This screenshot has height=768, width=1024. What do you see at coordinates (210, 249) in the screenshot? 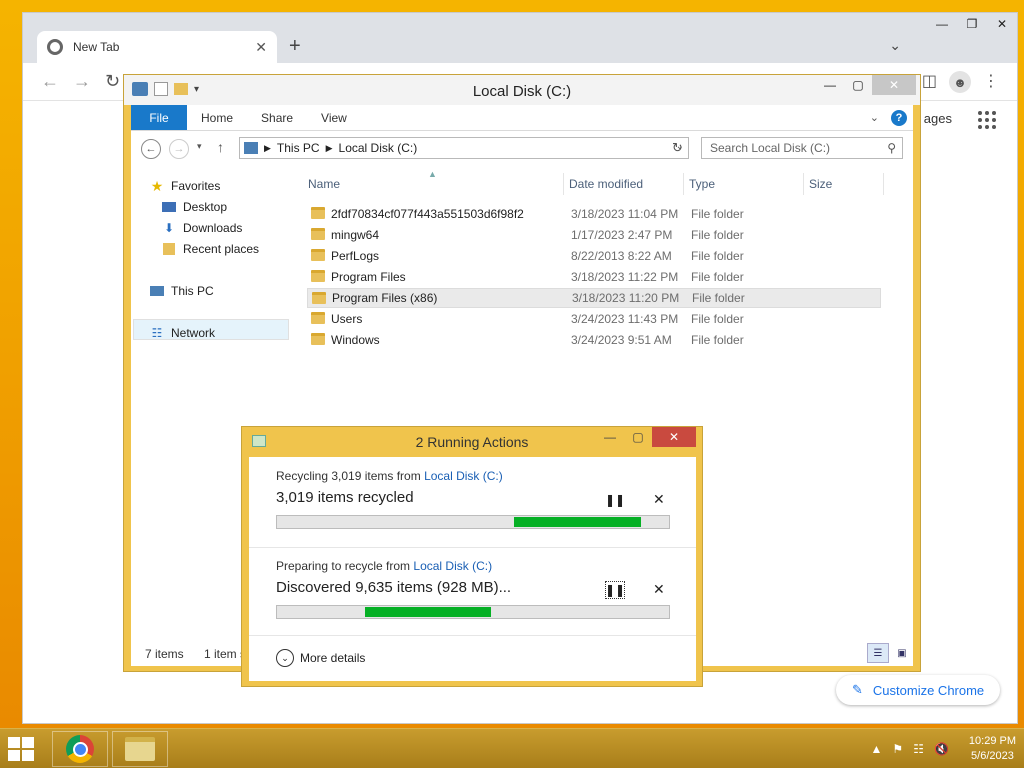
I see `nav-item-recent-places: Recent places` at bounding box center [210, 249].